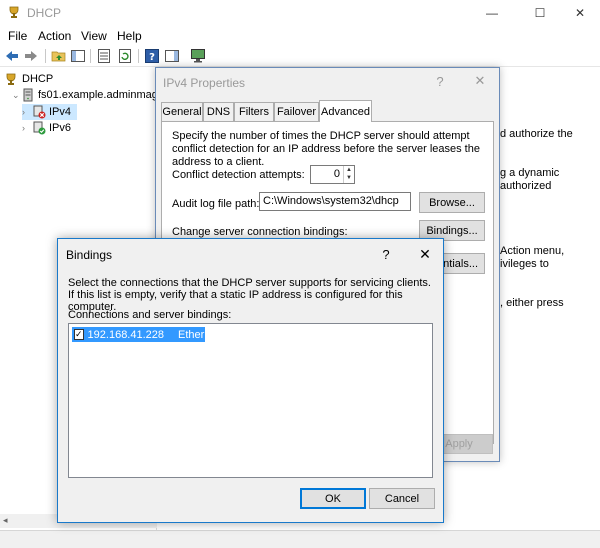 The width and height of the screenshot is (600, 548). I want to click on up-folder-icon, so click(59, 56).